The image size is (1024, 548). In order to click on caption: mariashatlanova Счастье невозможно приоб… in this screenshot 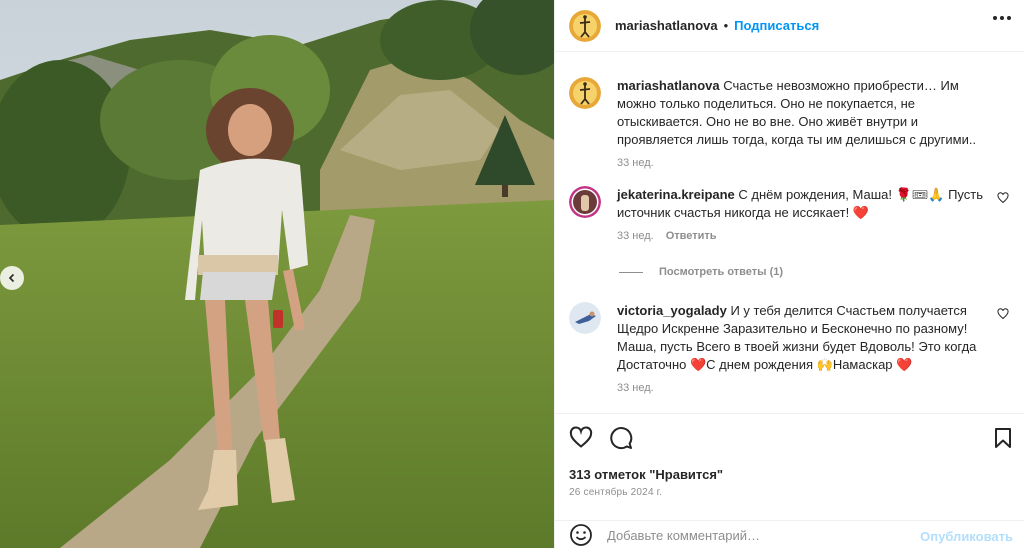, I will do `click(789, 123)`.